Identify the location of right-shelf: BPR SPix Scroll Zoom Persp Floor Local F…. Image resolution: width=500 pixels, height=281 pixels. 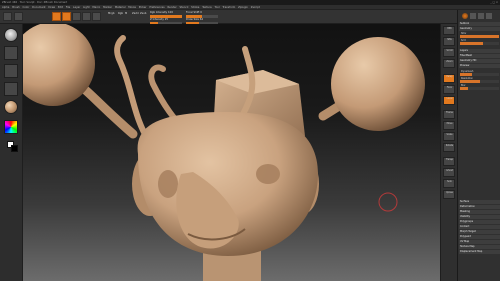
(448, 152).